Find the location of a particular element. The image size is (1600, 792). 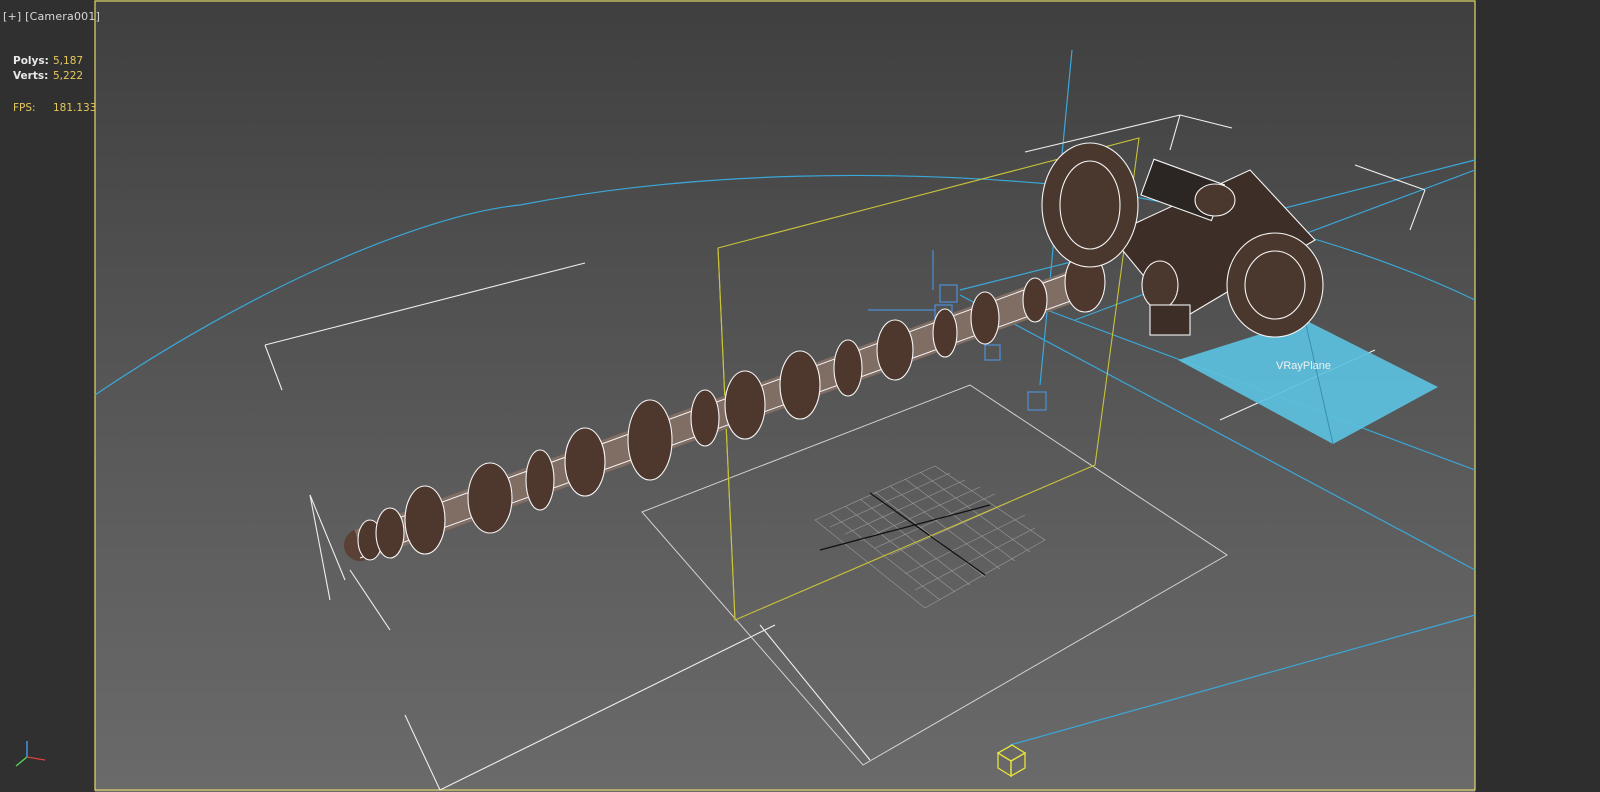

viewport-menu-button: [+] is located at coordinates (12, 16).